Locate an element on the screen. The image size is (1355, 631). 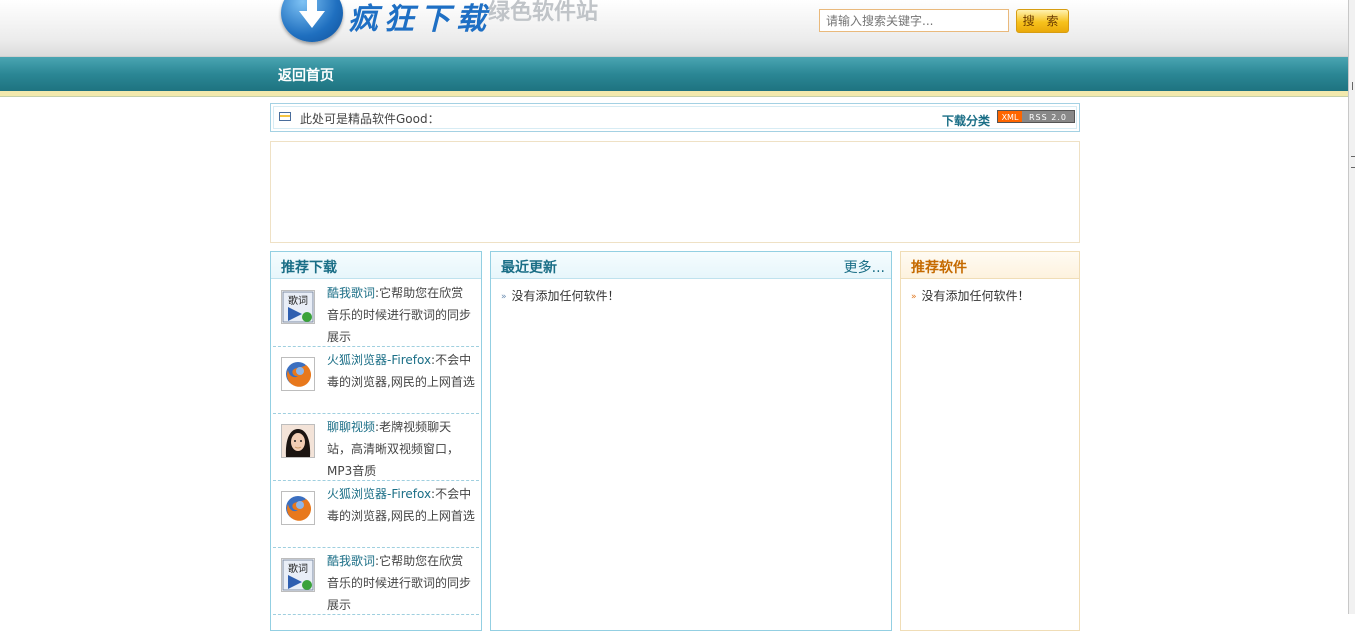
rss-xml-label: XML is located at coordinates (1010, 116).